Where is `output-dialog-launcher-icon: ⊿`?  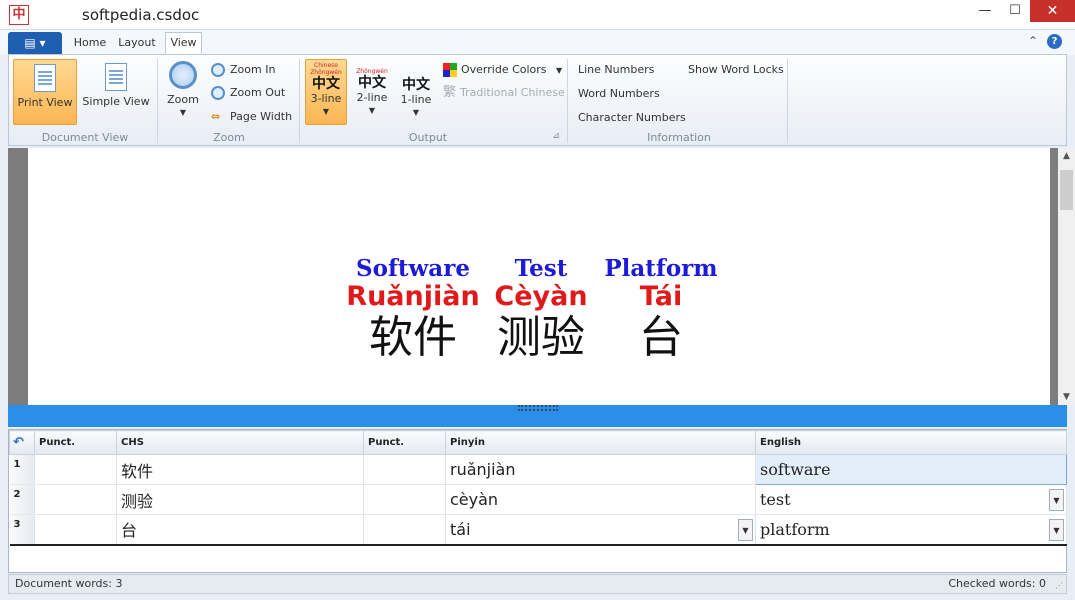
output-dialog-launcher-icon: ⊿ is located at coordinates (556, 136).